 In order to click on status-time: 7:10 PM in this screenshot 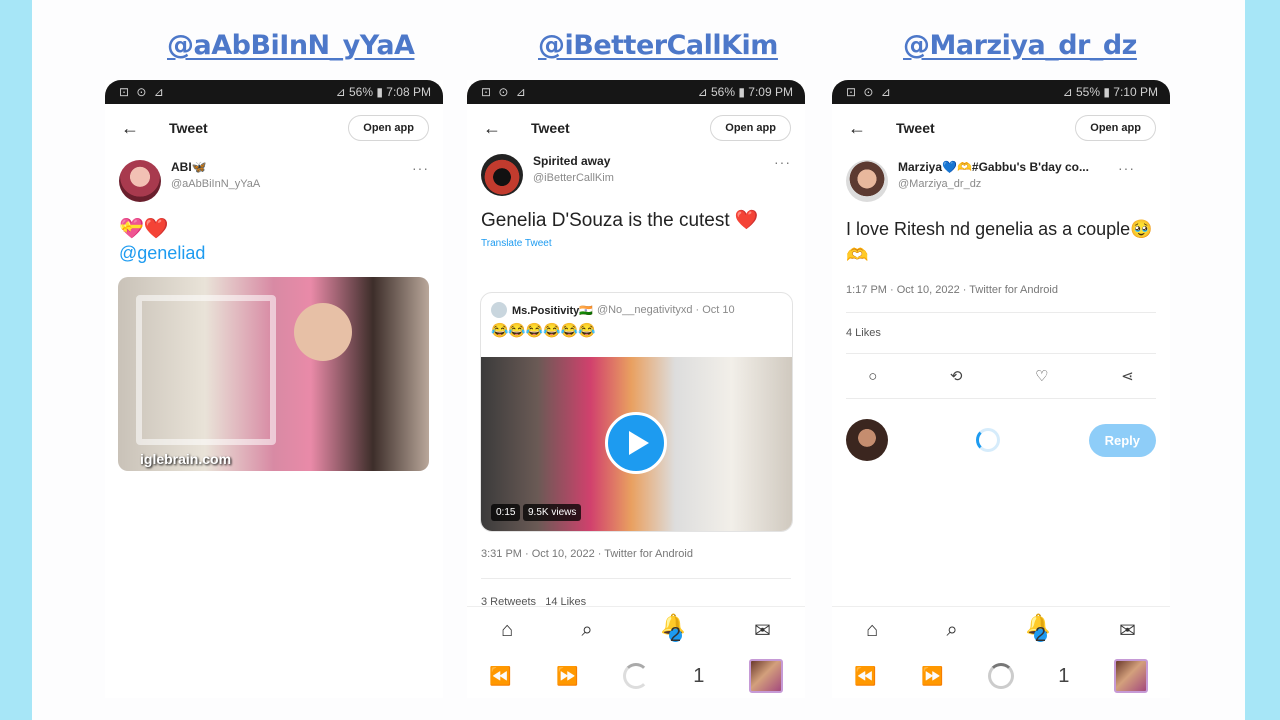, I will do `click(1135, 92)`.